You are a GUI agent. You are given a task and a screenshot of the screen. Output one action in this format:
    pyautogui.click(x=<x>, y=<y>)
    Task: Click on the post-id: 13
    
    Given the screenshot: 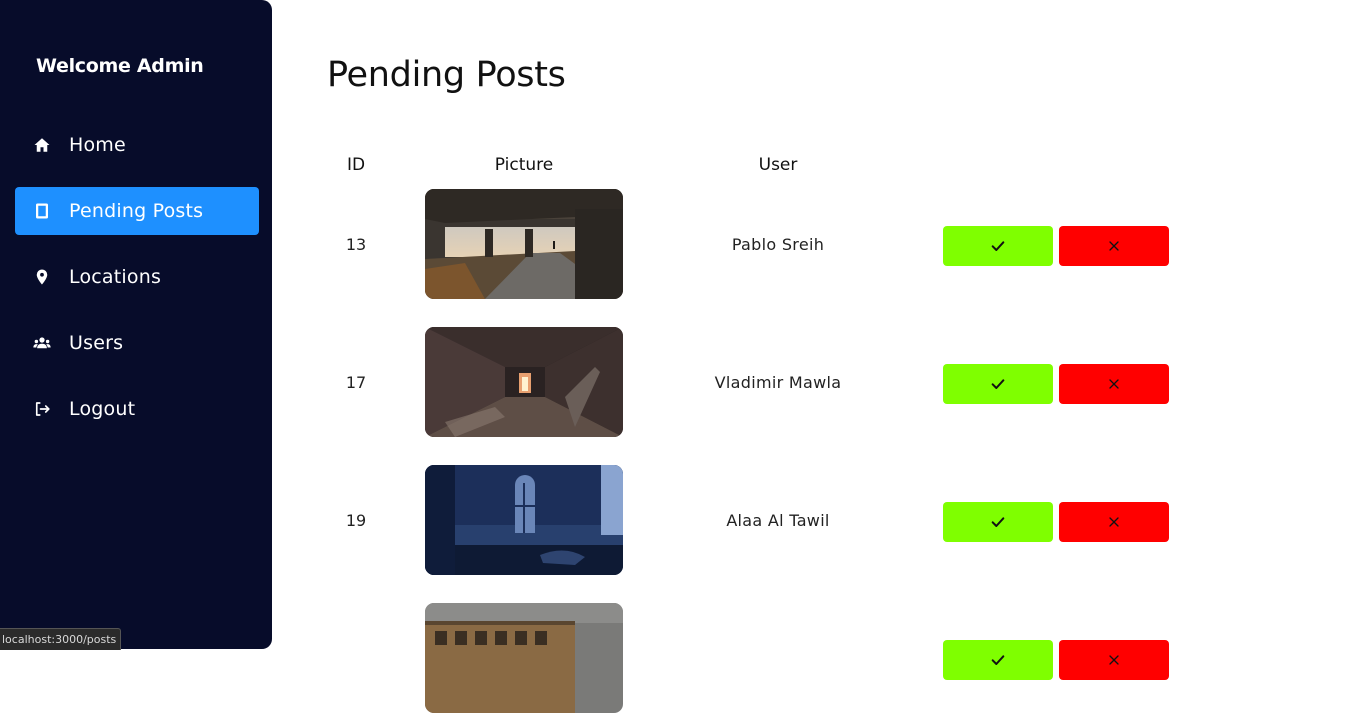 What is the action you would take?
    pyautogui.click(x=356, y=244)
    